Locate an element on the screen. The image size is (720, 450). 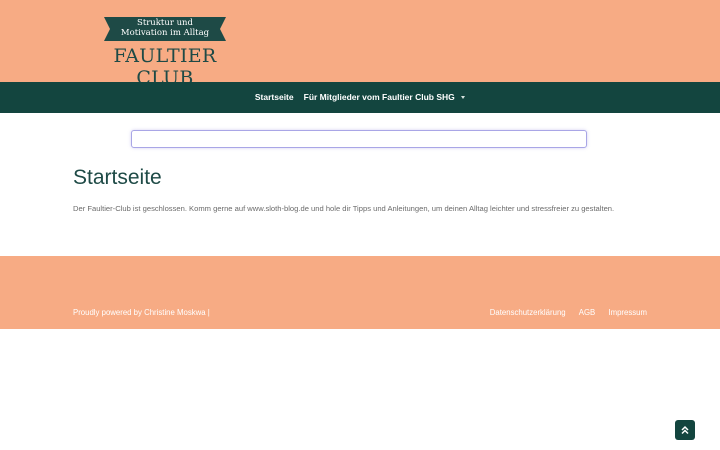
logo-tagline-line1: Struktur und is located at coordinates (165, 23).